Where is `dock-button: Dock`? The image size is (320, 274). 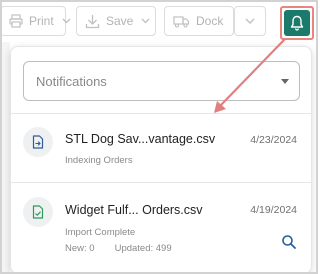 dock-button: Dock is located at coordinates (199, 21).